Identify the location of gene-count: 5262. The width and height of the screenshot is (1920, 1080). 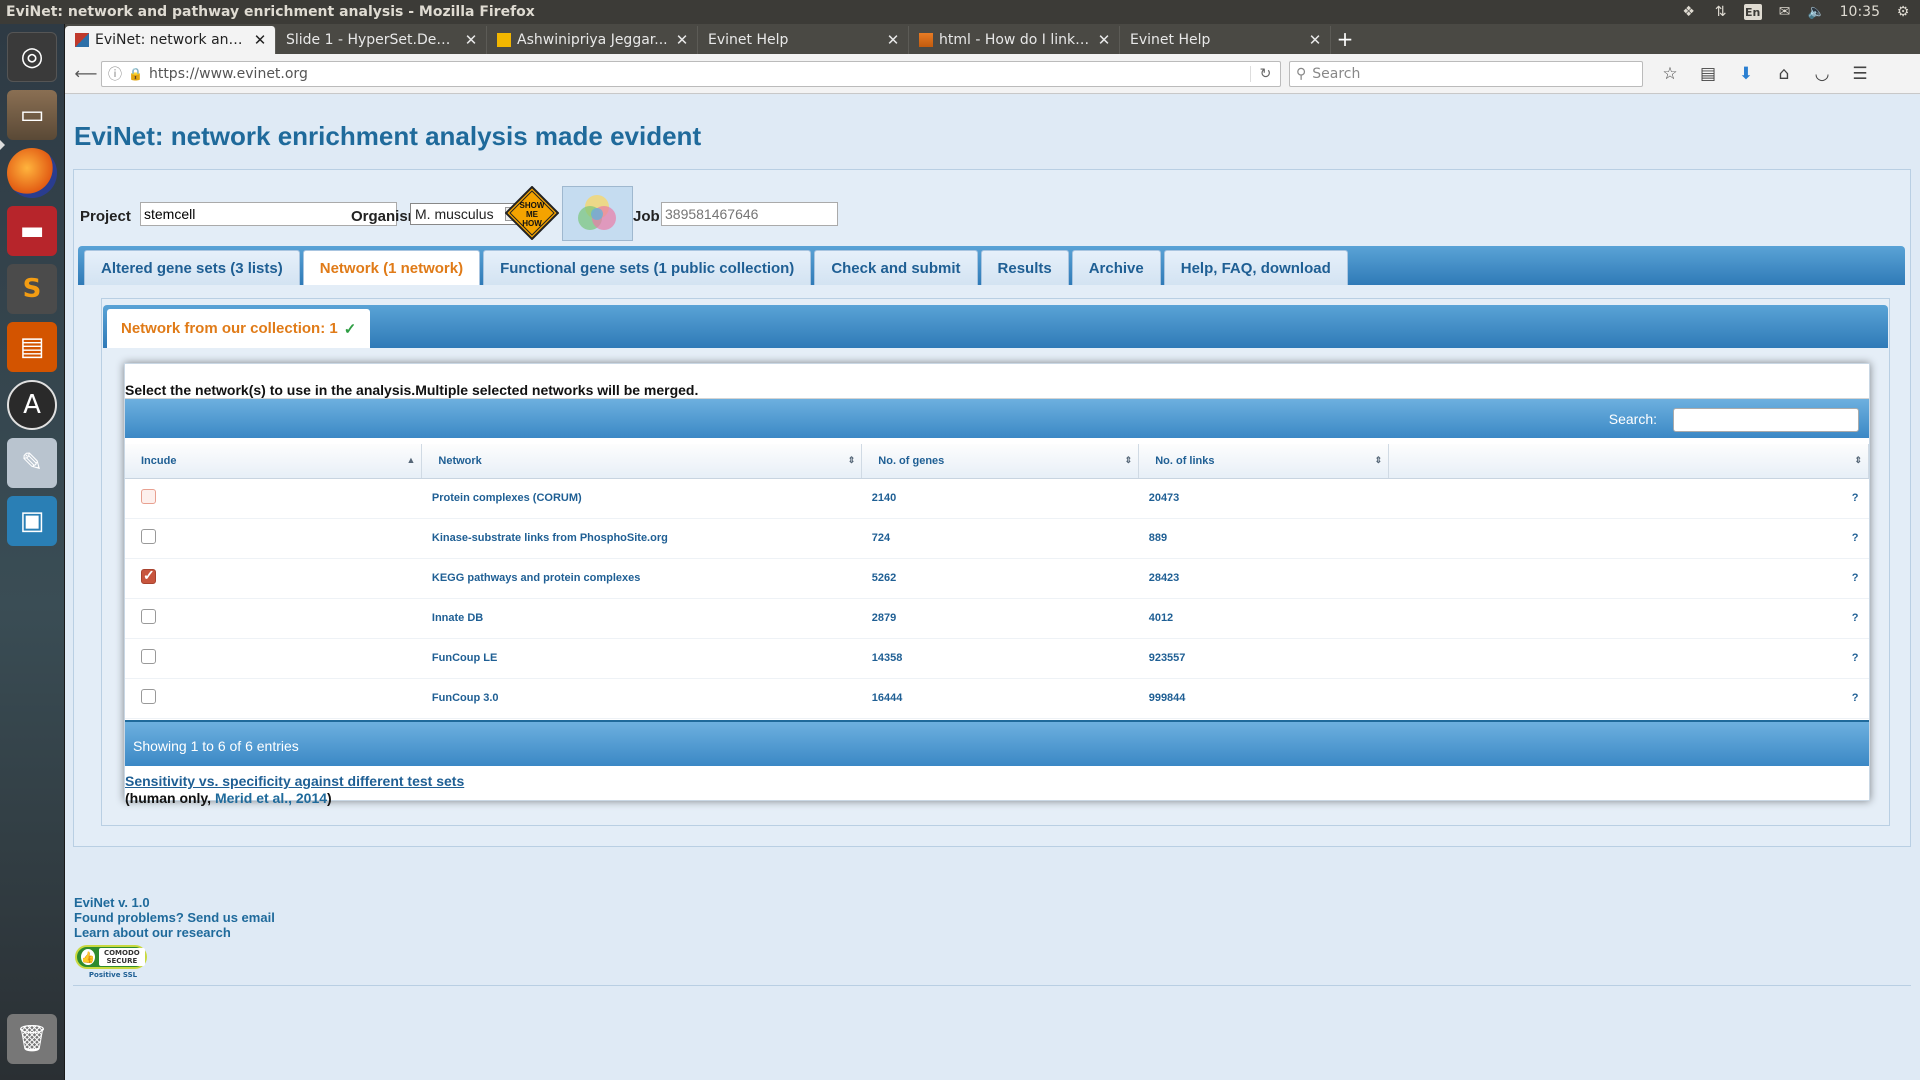
(1000, 578).